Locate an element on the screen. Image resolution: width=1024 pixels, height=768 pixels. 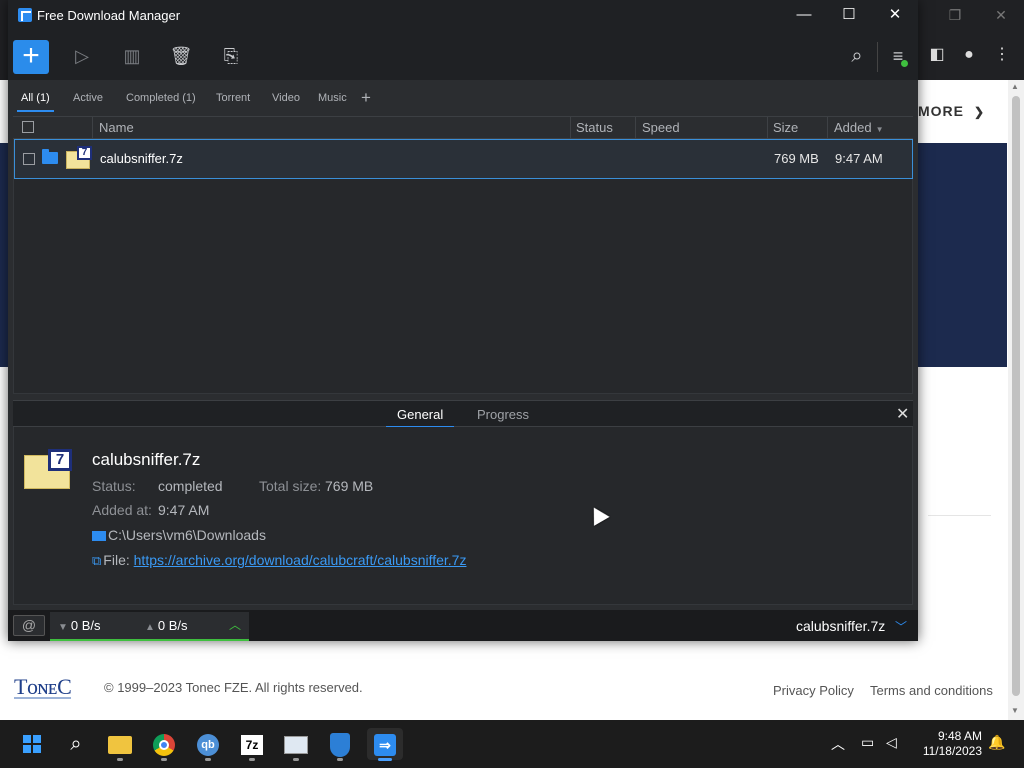
tab-active: Active is located at coordinates (88, 98).